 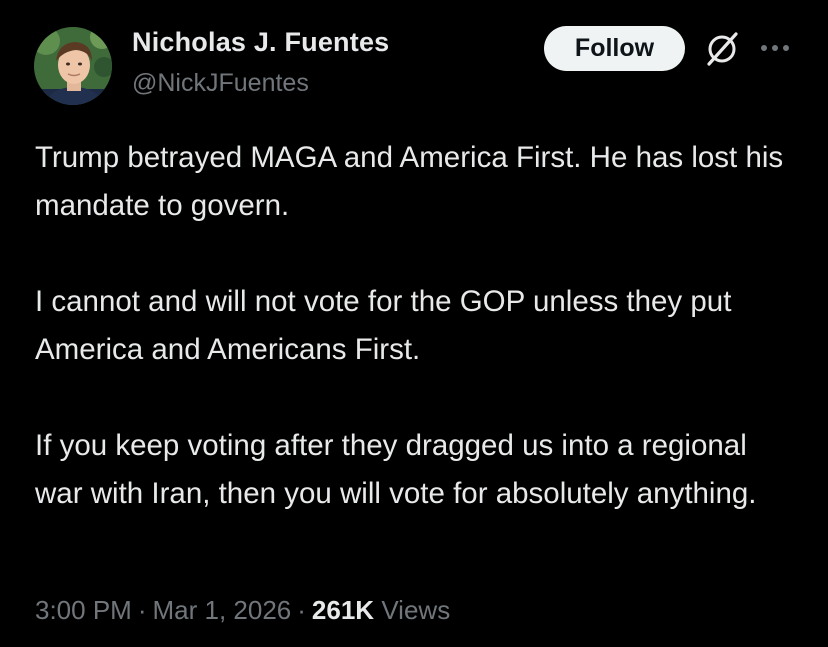 I want to click on follow-button-label: Follow, so click(x=614, y=48).